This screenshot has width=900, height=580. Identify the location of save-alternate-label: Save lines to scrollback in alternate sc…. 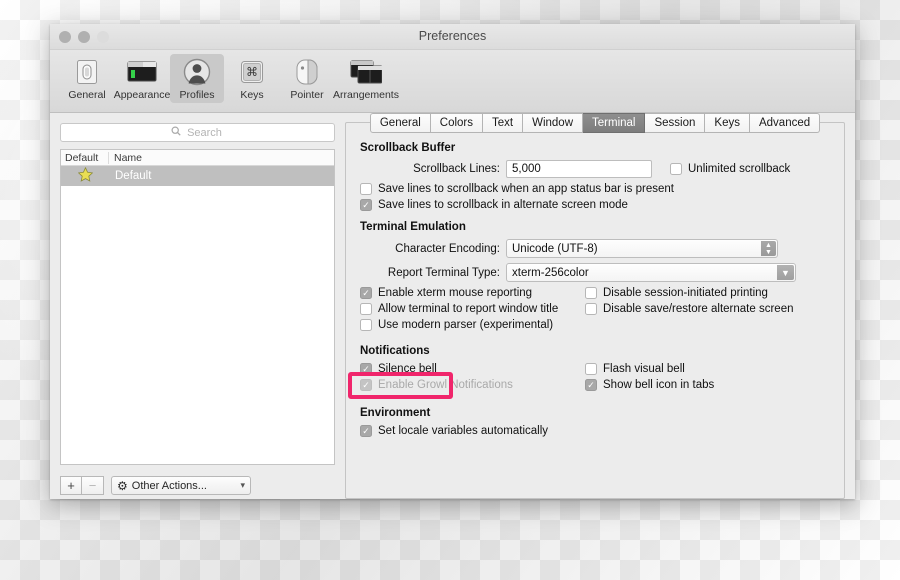
(503, 205).